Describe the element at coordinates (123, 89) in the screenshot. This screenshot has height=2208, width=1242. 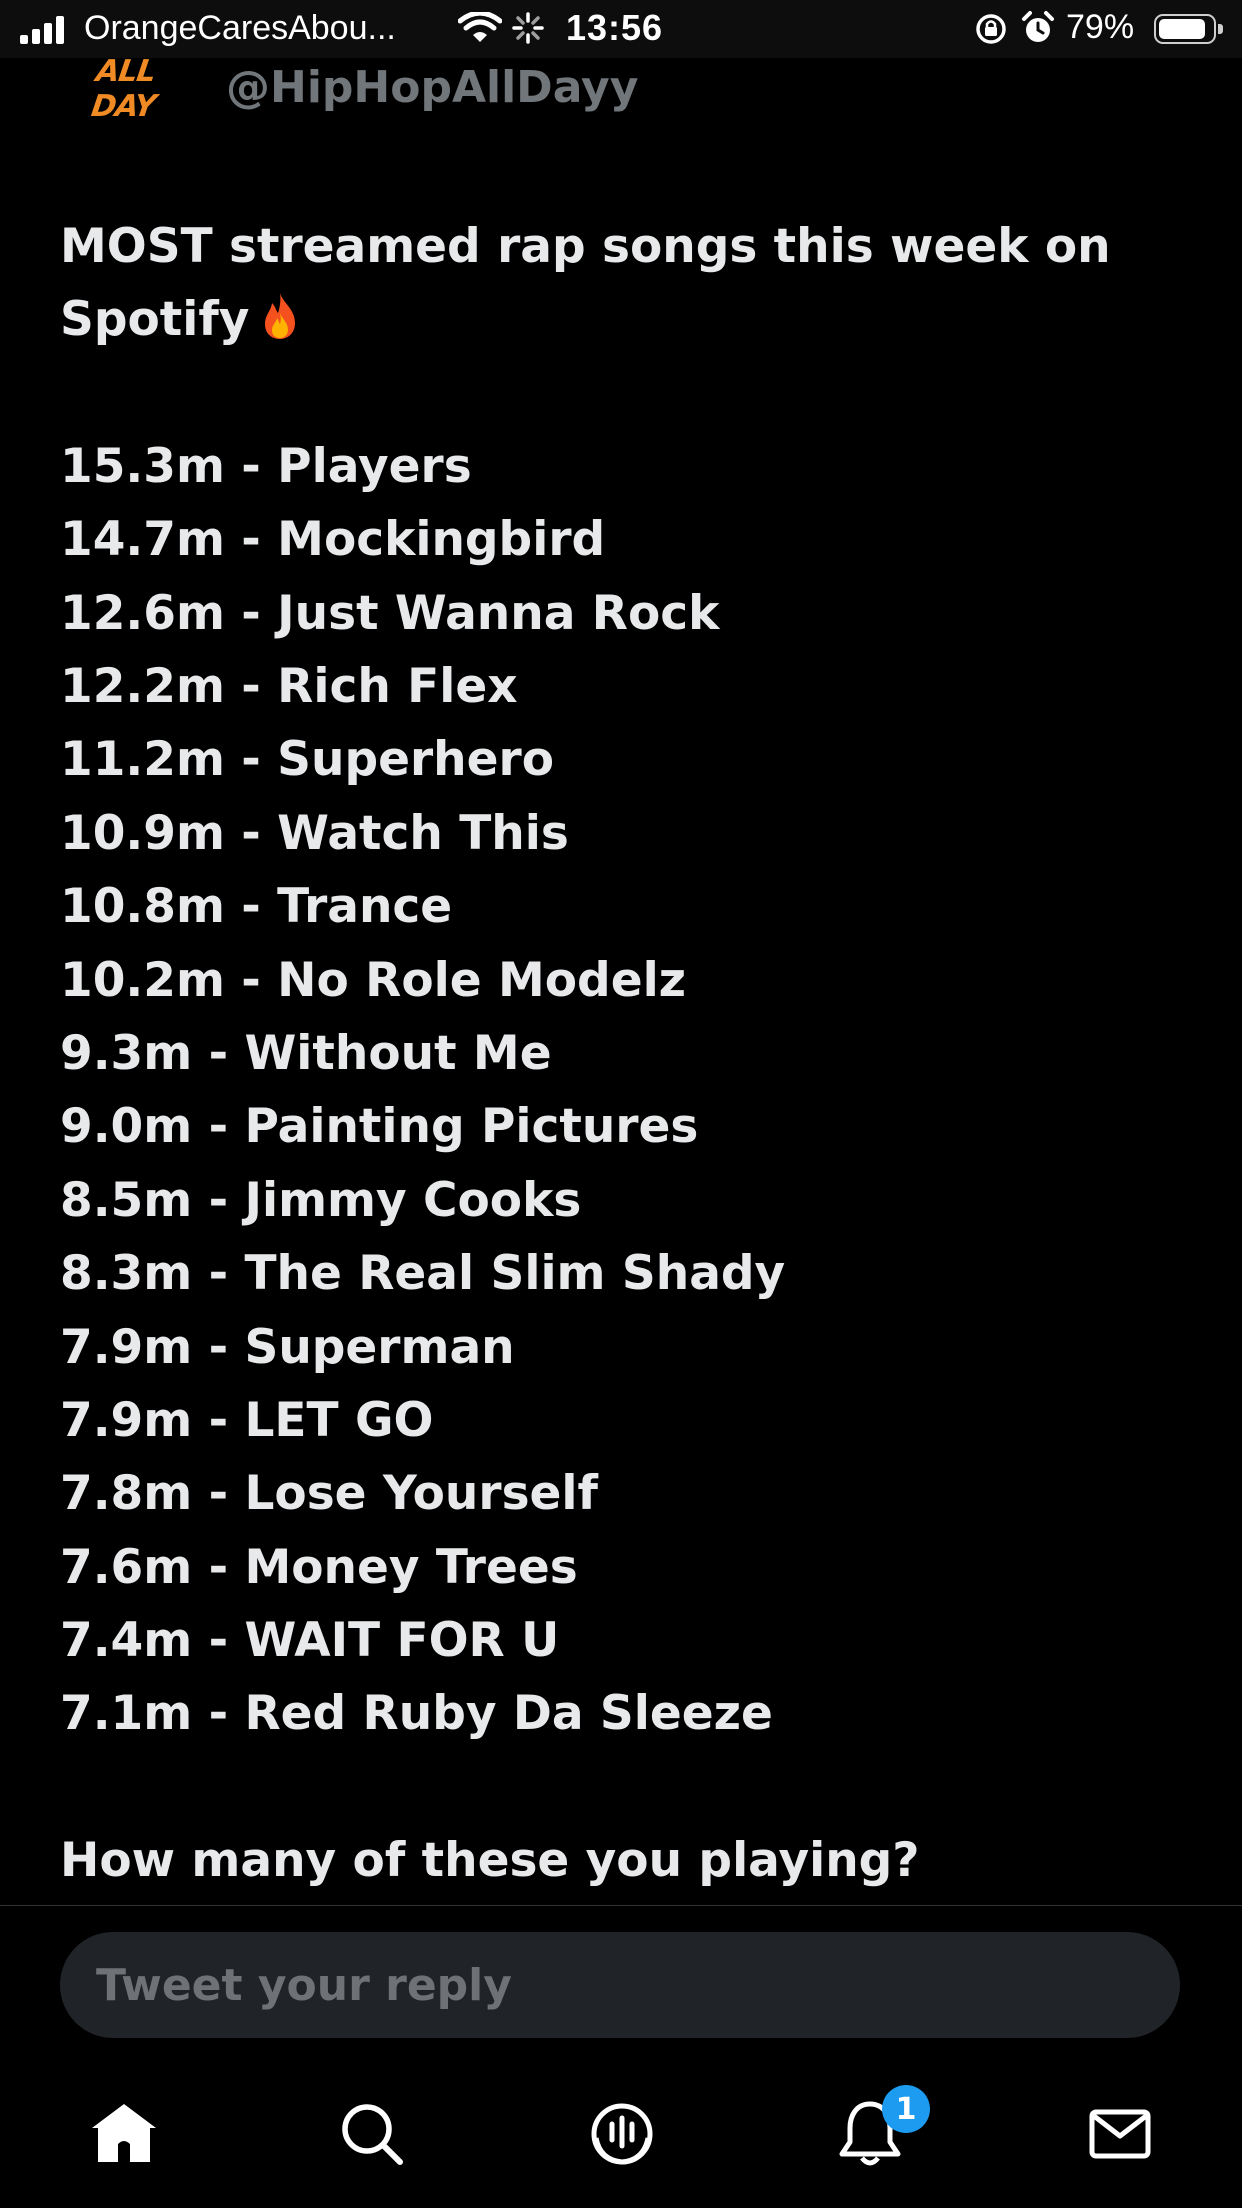
I see `avatar-logo-text: ALL DAY` at that location.